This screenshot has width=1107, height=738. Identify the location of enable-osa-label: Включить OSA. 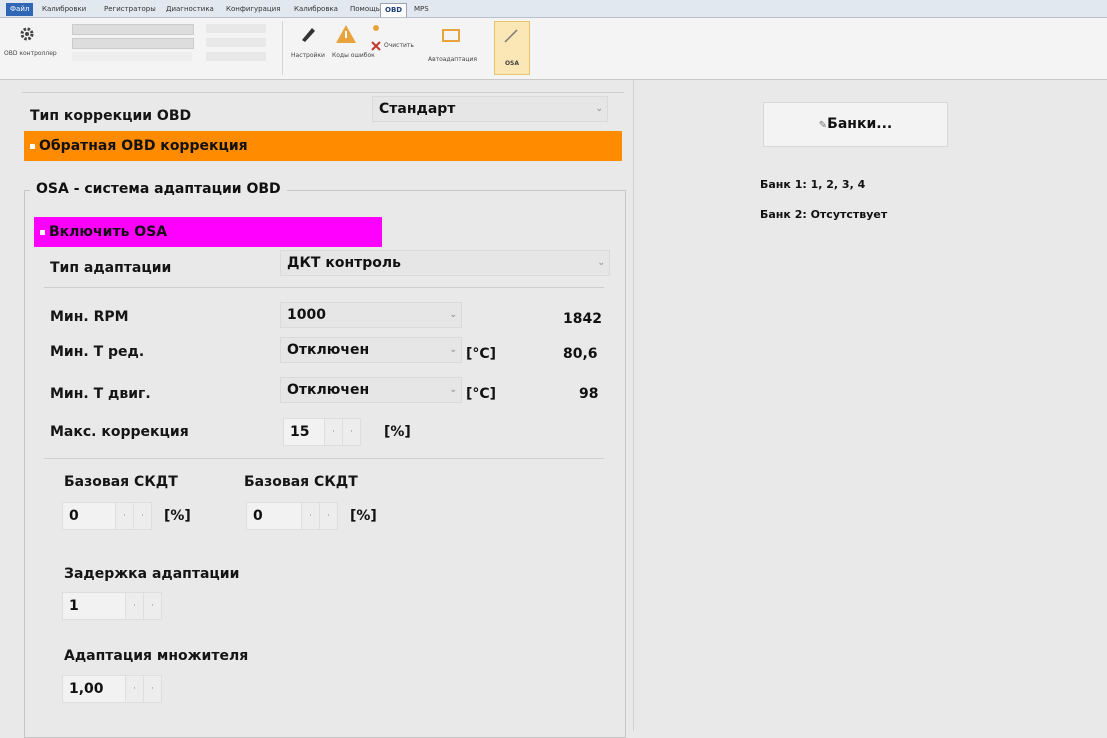
(108, 232).